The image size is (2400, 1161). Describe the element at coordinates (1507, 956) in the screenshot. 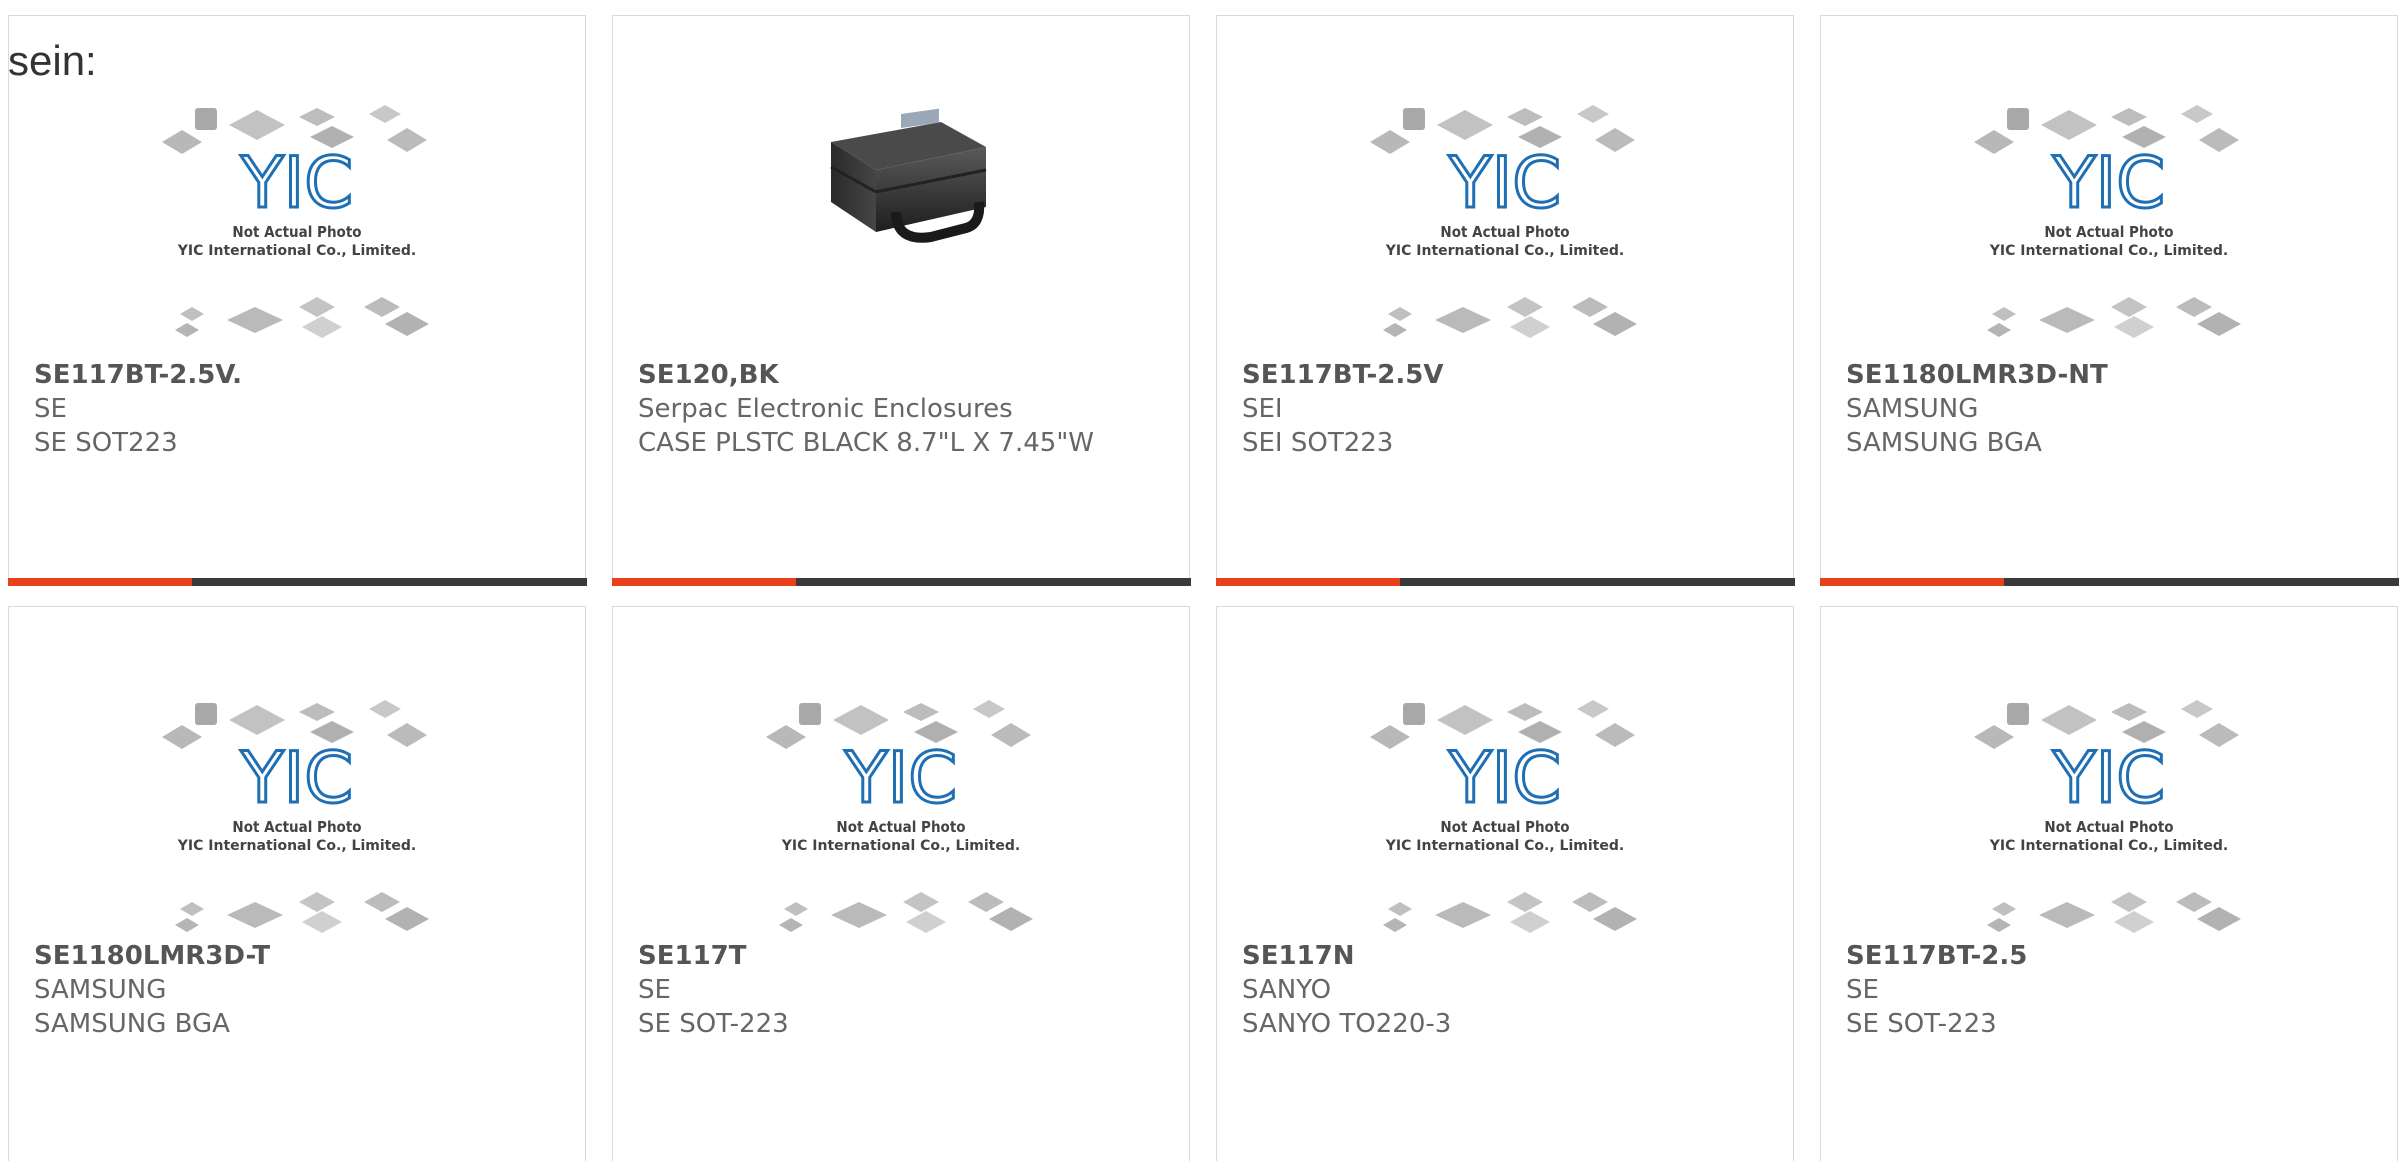

I see `part-number-link: SE117N` at that location.